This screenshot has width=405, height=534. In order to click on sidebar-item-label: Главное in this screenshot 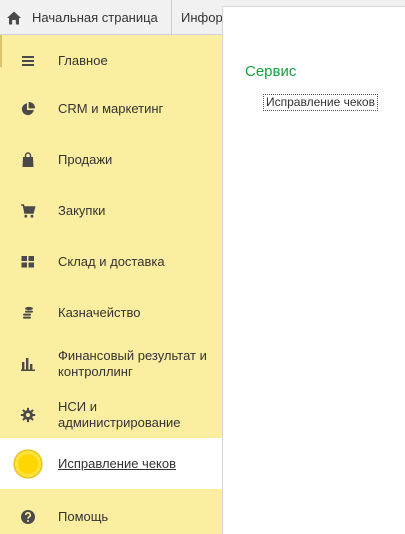, I will do `click(83, 60)`.